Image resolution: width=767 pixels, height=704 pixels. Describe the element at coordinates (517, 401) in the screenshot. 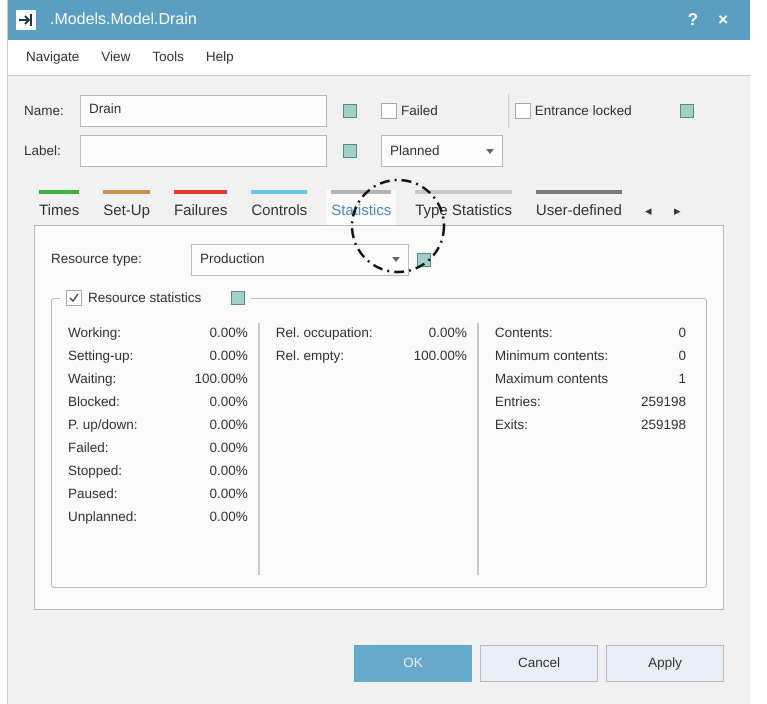

I see `stat-label: Entries:` at that location.